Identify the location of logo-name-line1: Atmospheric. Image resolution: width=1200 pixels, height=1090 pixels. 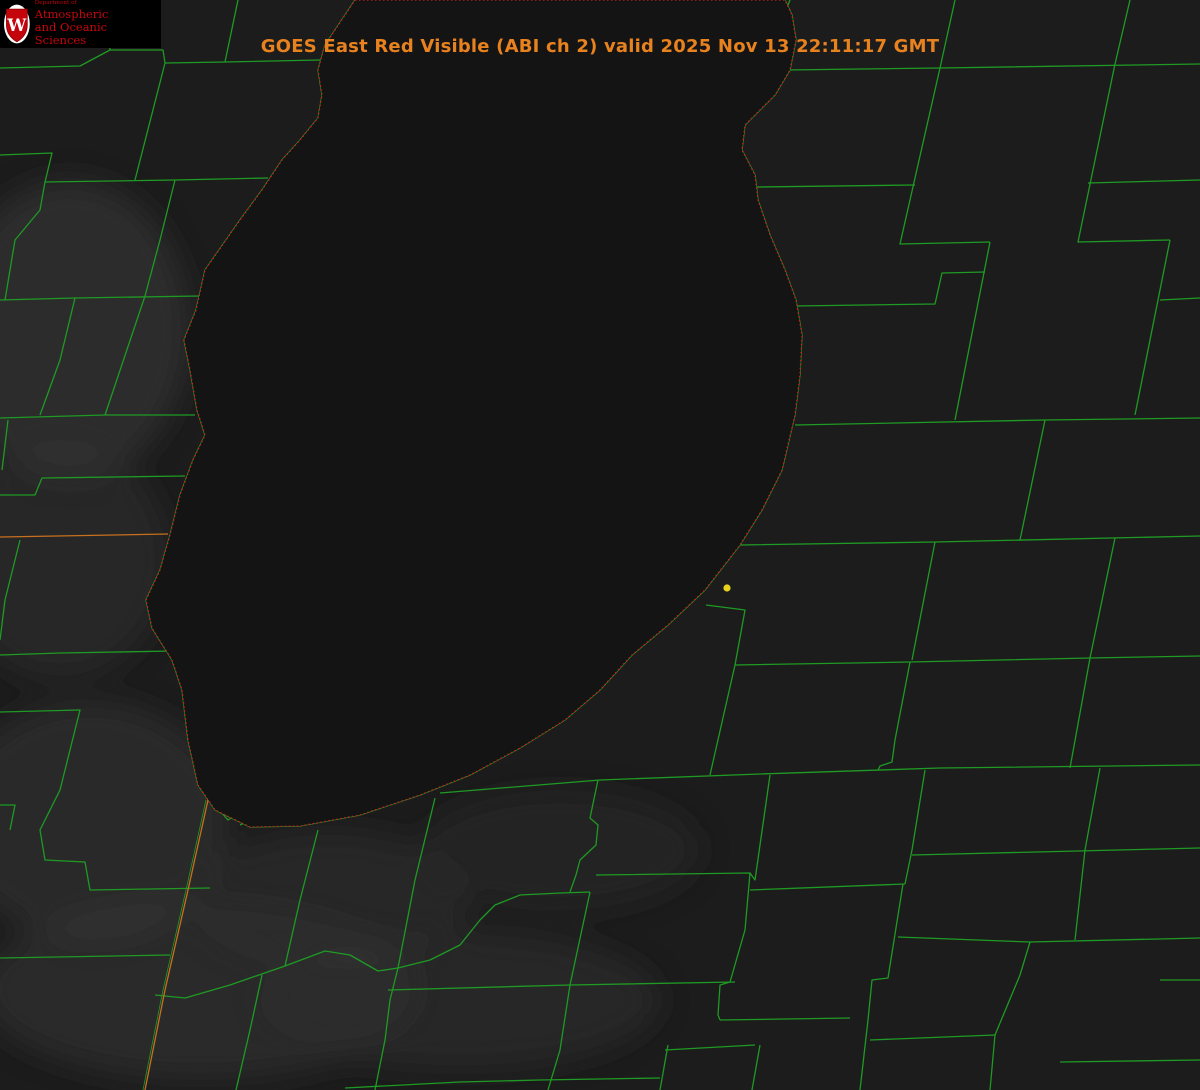
(71, 13).